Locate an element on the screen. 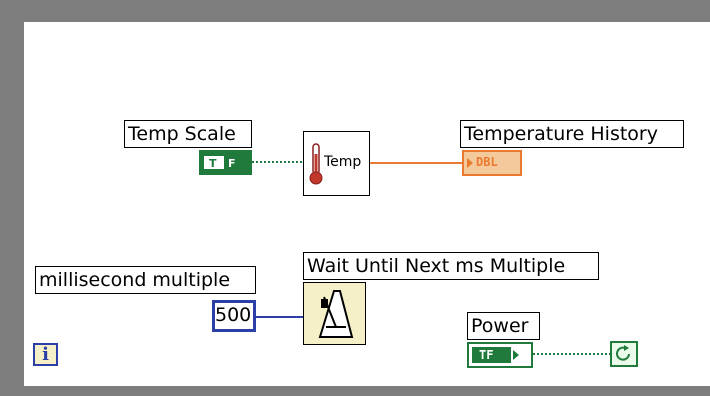 The height and width of the screenshot is (396, 710). power-type-text: TF is located at coordinates (486, 355).